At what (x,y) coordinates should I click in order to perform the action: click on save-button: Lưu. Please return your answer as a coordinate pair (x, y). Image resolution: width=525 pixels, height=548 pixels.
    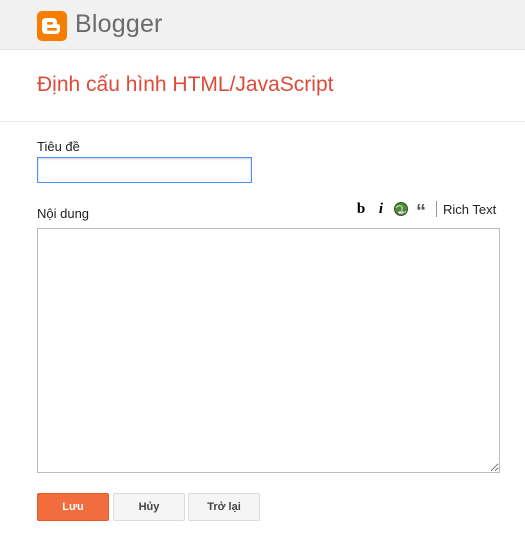
    Looking at the image, I should click on (73, 507).